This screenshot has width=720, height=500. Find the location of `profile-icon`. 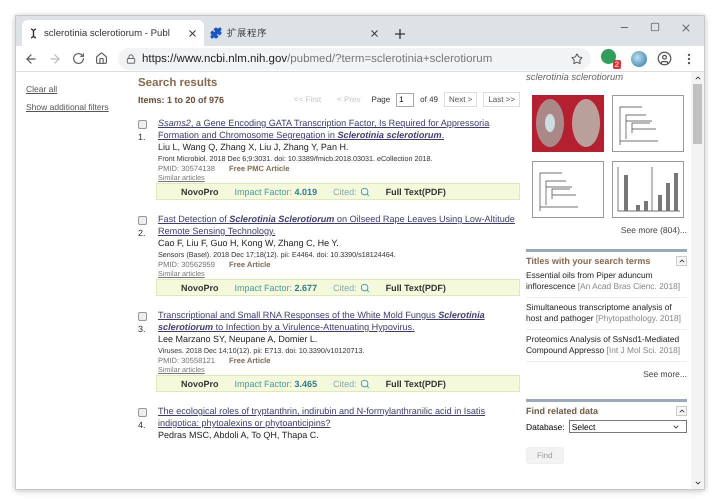

profile-icon is located at coordinates (664, 58).